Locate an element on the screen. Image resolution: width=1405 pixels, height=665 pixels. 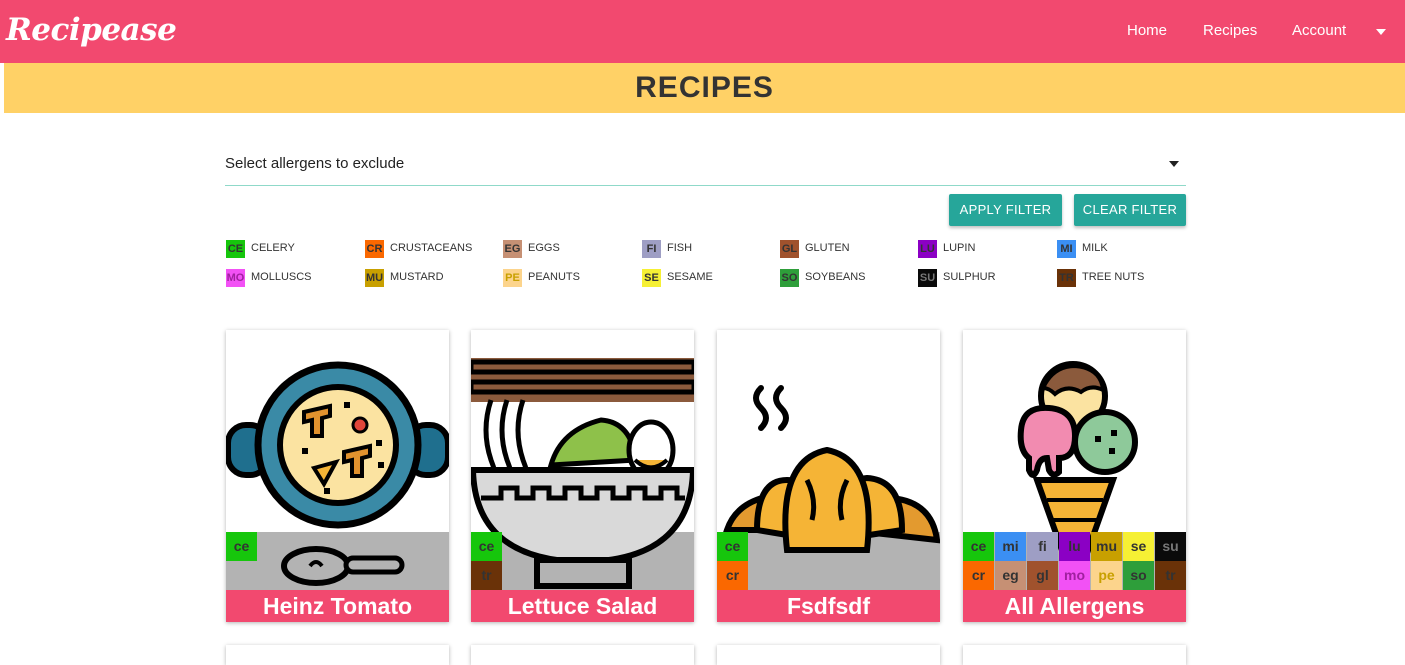
recipe-title: All Allergens is located at coordinates (1074, 606).